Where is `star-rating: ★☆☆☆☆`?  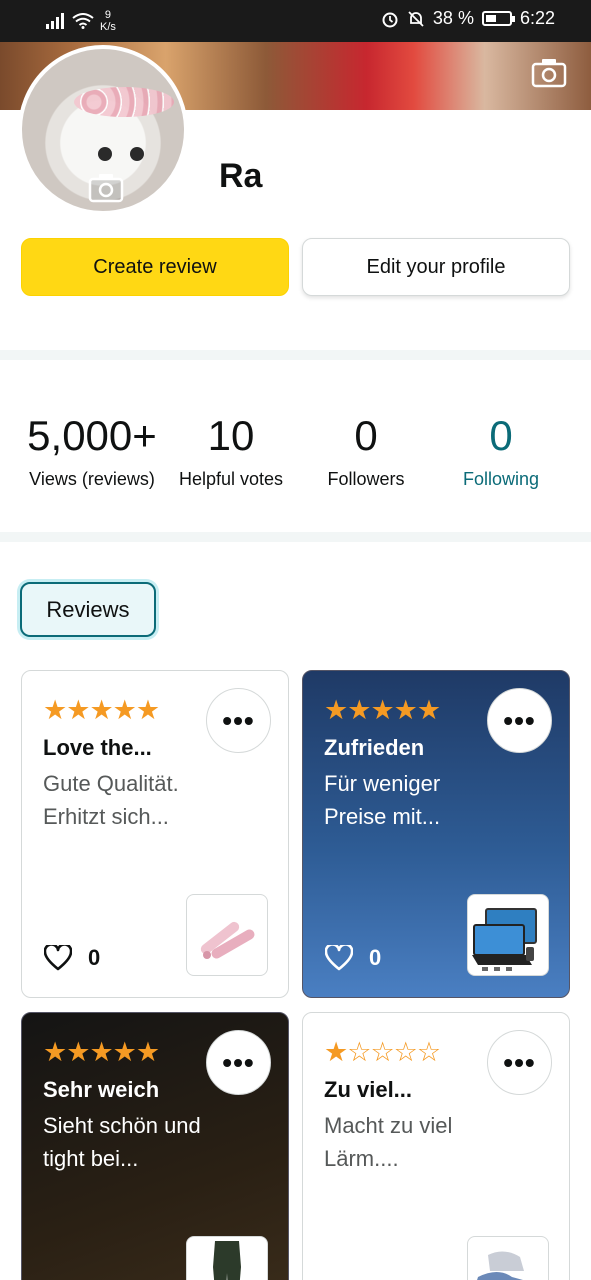 star-rating: ★☆☆☆☆ is located at coordinates (382, 1052).